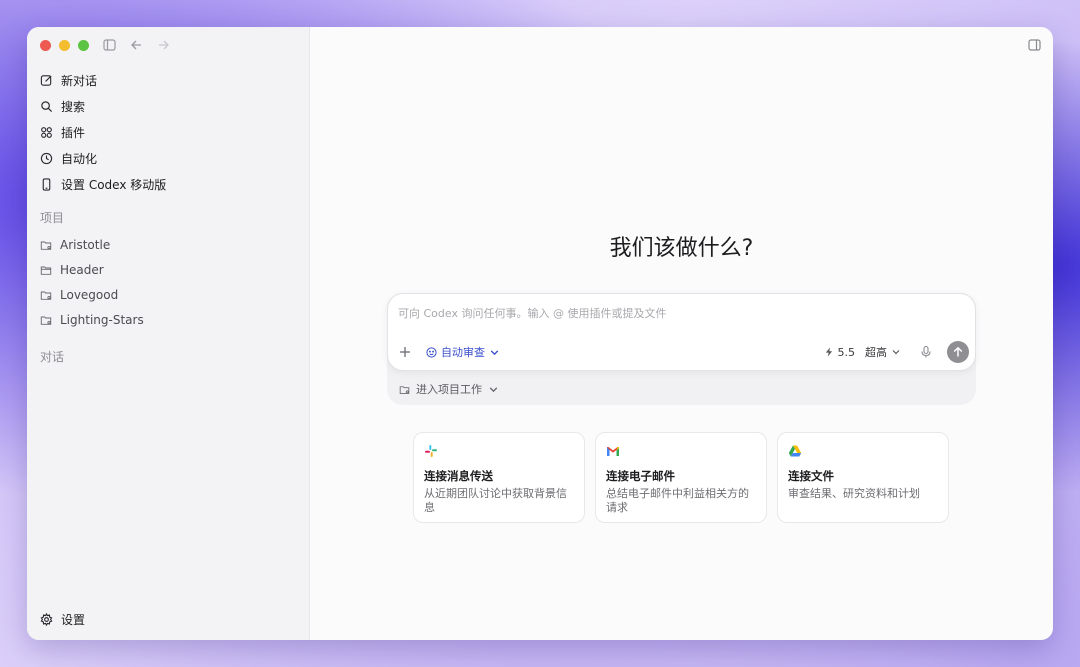 The image size is (1080, 667). I want to click on model-version: 5.5, so click(846, 352).